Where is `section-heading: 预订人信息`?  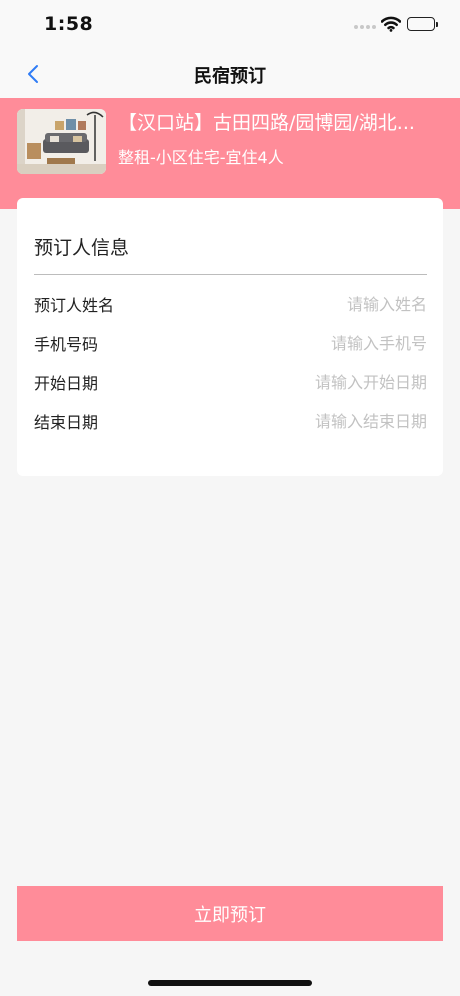
section-heading: 预订人信息 is located at coordinates (82, 248).